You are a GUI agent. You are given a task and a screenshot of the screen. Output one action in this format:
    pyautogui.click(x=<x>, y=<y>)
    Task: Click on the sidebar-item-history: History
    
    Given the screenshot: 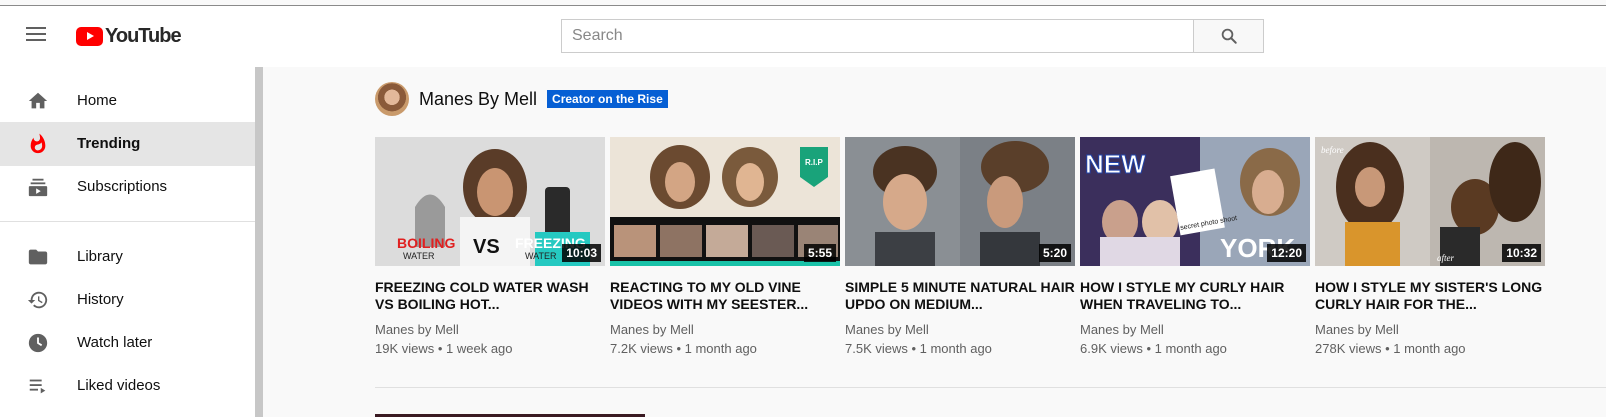 What is the action you would take?
    pyautogui.click(x=127, y=300)
    